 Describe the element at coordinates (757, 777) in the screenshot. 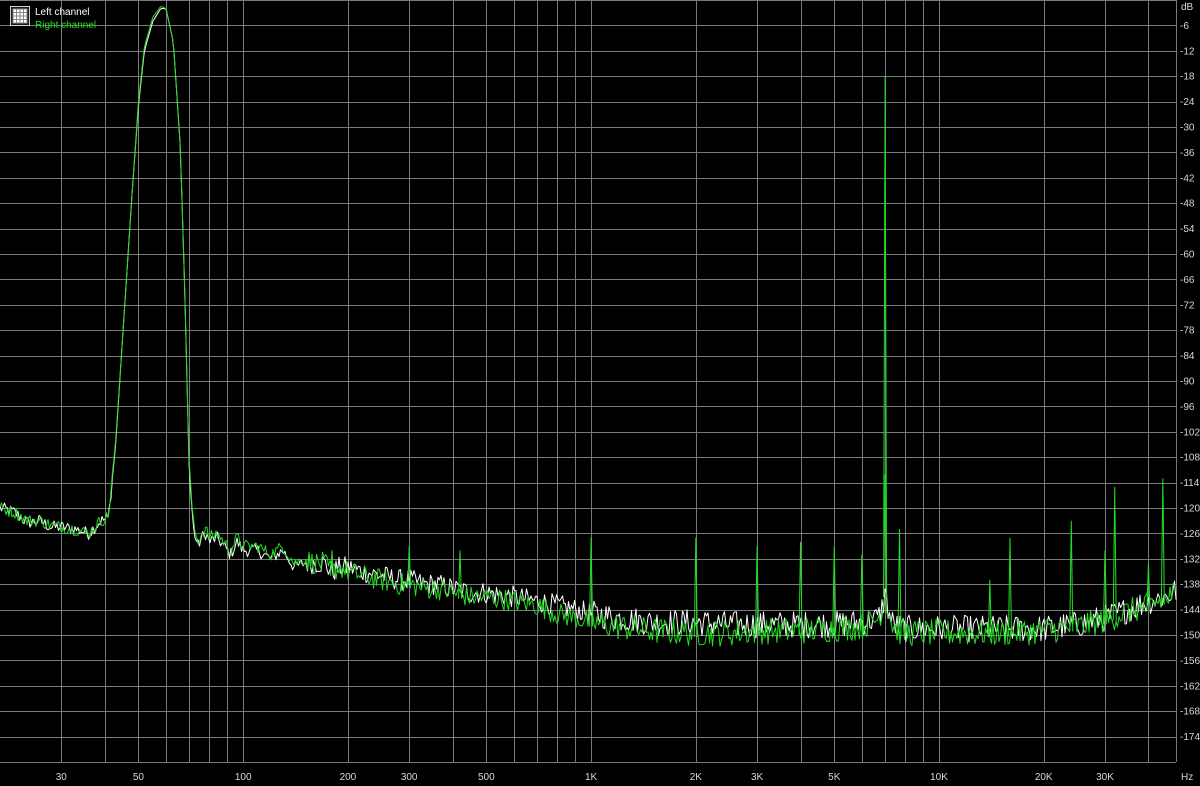

I see `x-tick-label: 3K` at that location.